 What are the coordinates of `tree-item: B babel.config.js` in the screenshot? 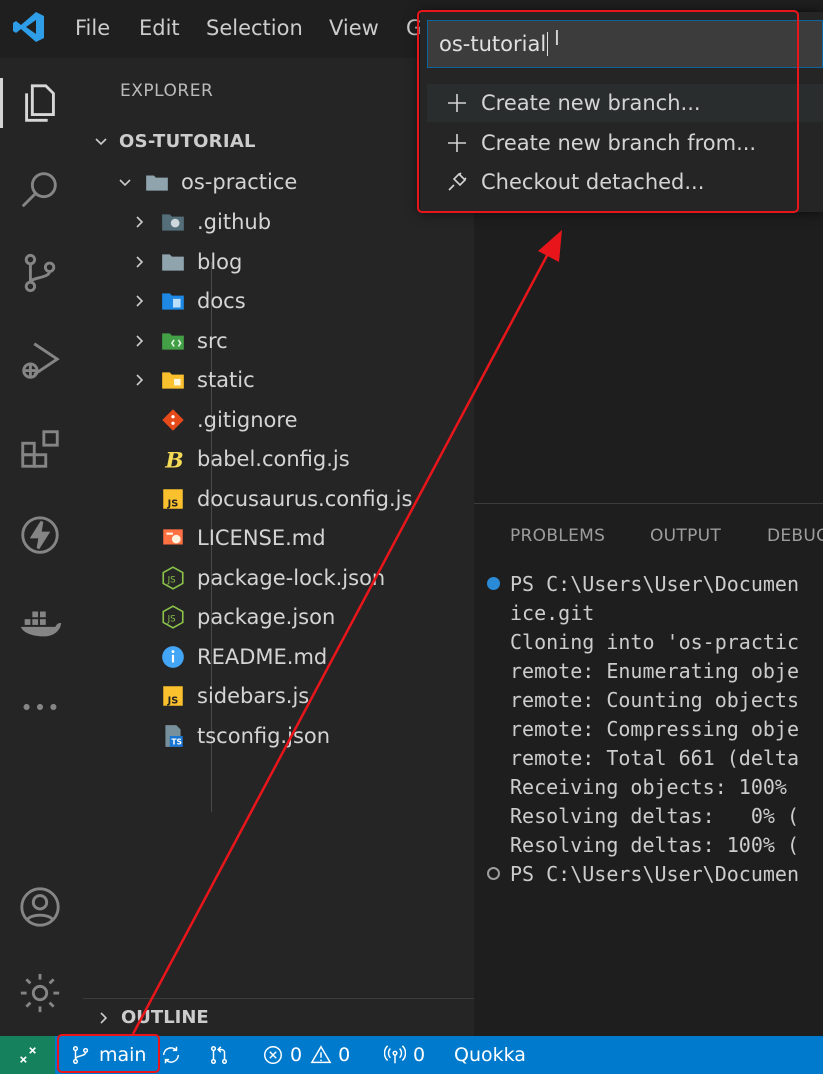 It's located at (278, 459).